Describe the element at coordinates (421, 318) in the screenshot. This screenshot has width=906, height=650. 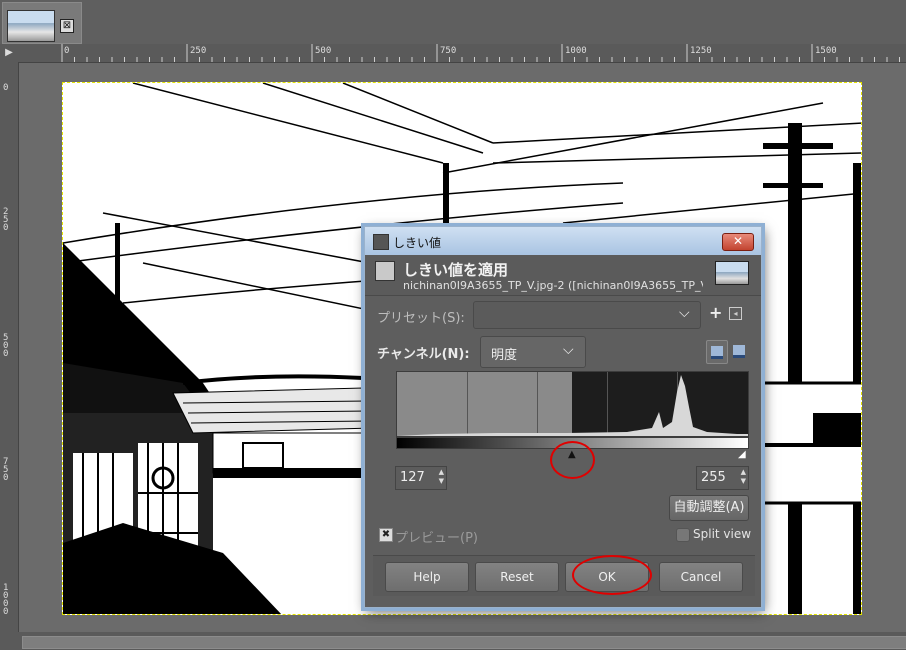
I see `preset-label: プリセット(S):` at that location.